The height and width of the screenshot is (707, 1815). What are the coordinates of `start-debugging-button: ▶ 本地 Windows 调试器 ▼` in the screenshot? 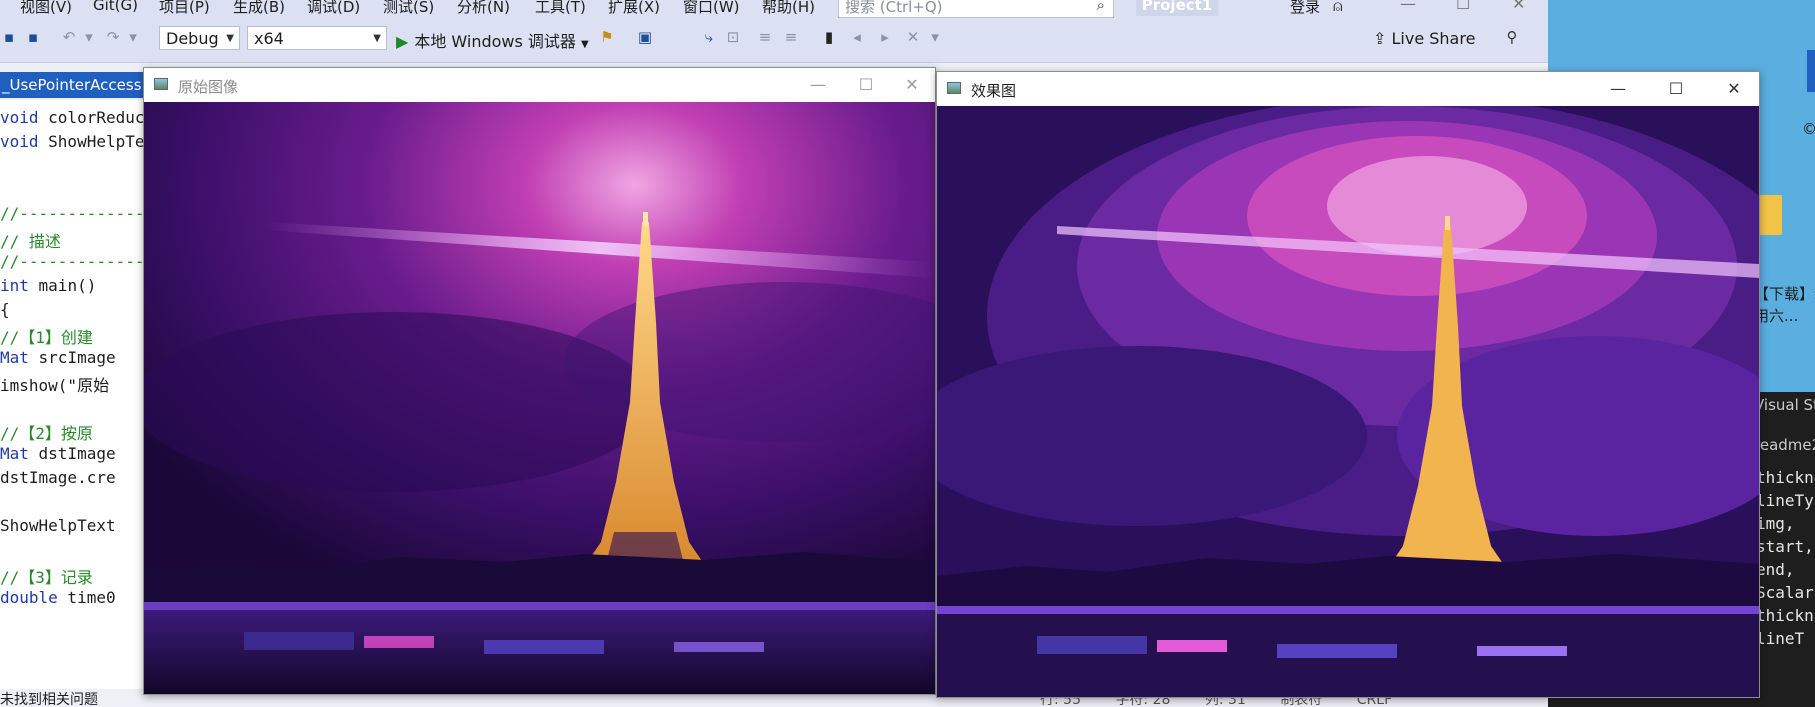 It's located at (492, 40).